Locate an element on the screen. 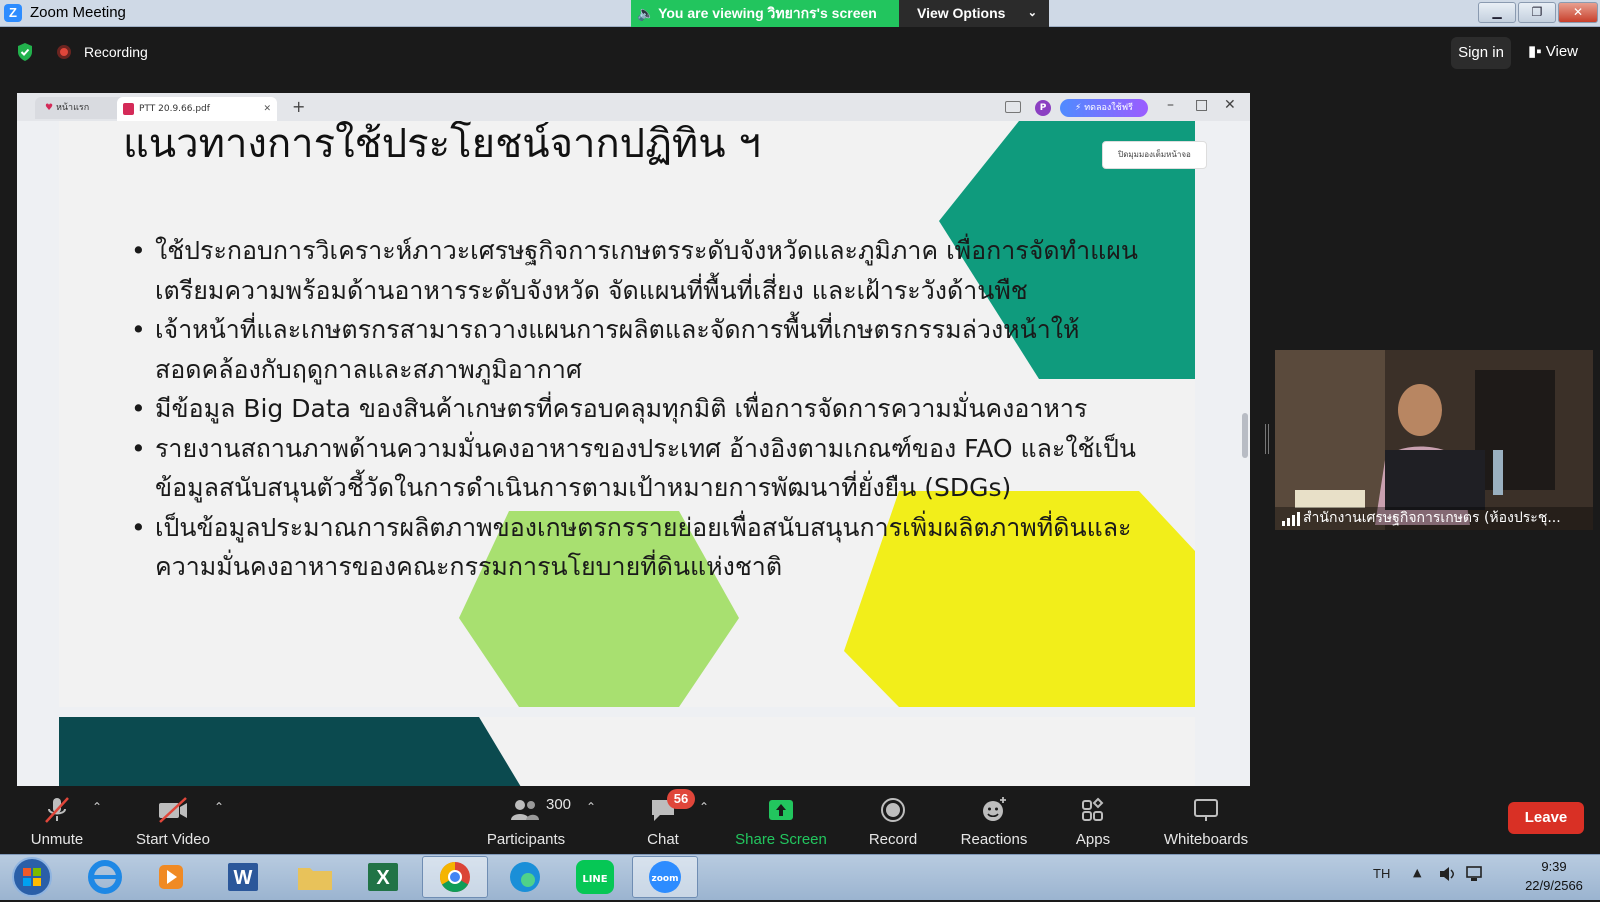 The image size is (1600, 902). browser-tab-home: ♥ หน้าแรก is located at coordinates (80, 108).